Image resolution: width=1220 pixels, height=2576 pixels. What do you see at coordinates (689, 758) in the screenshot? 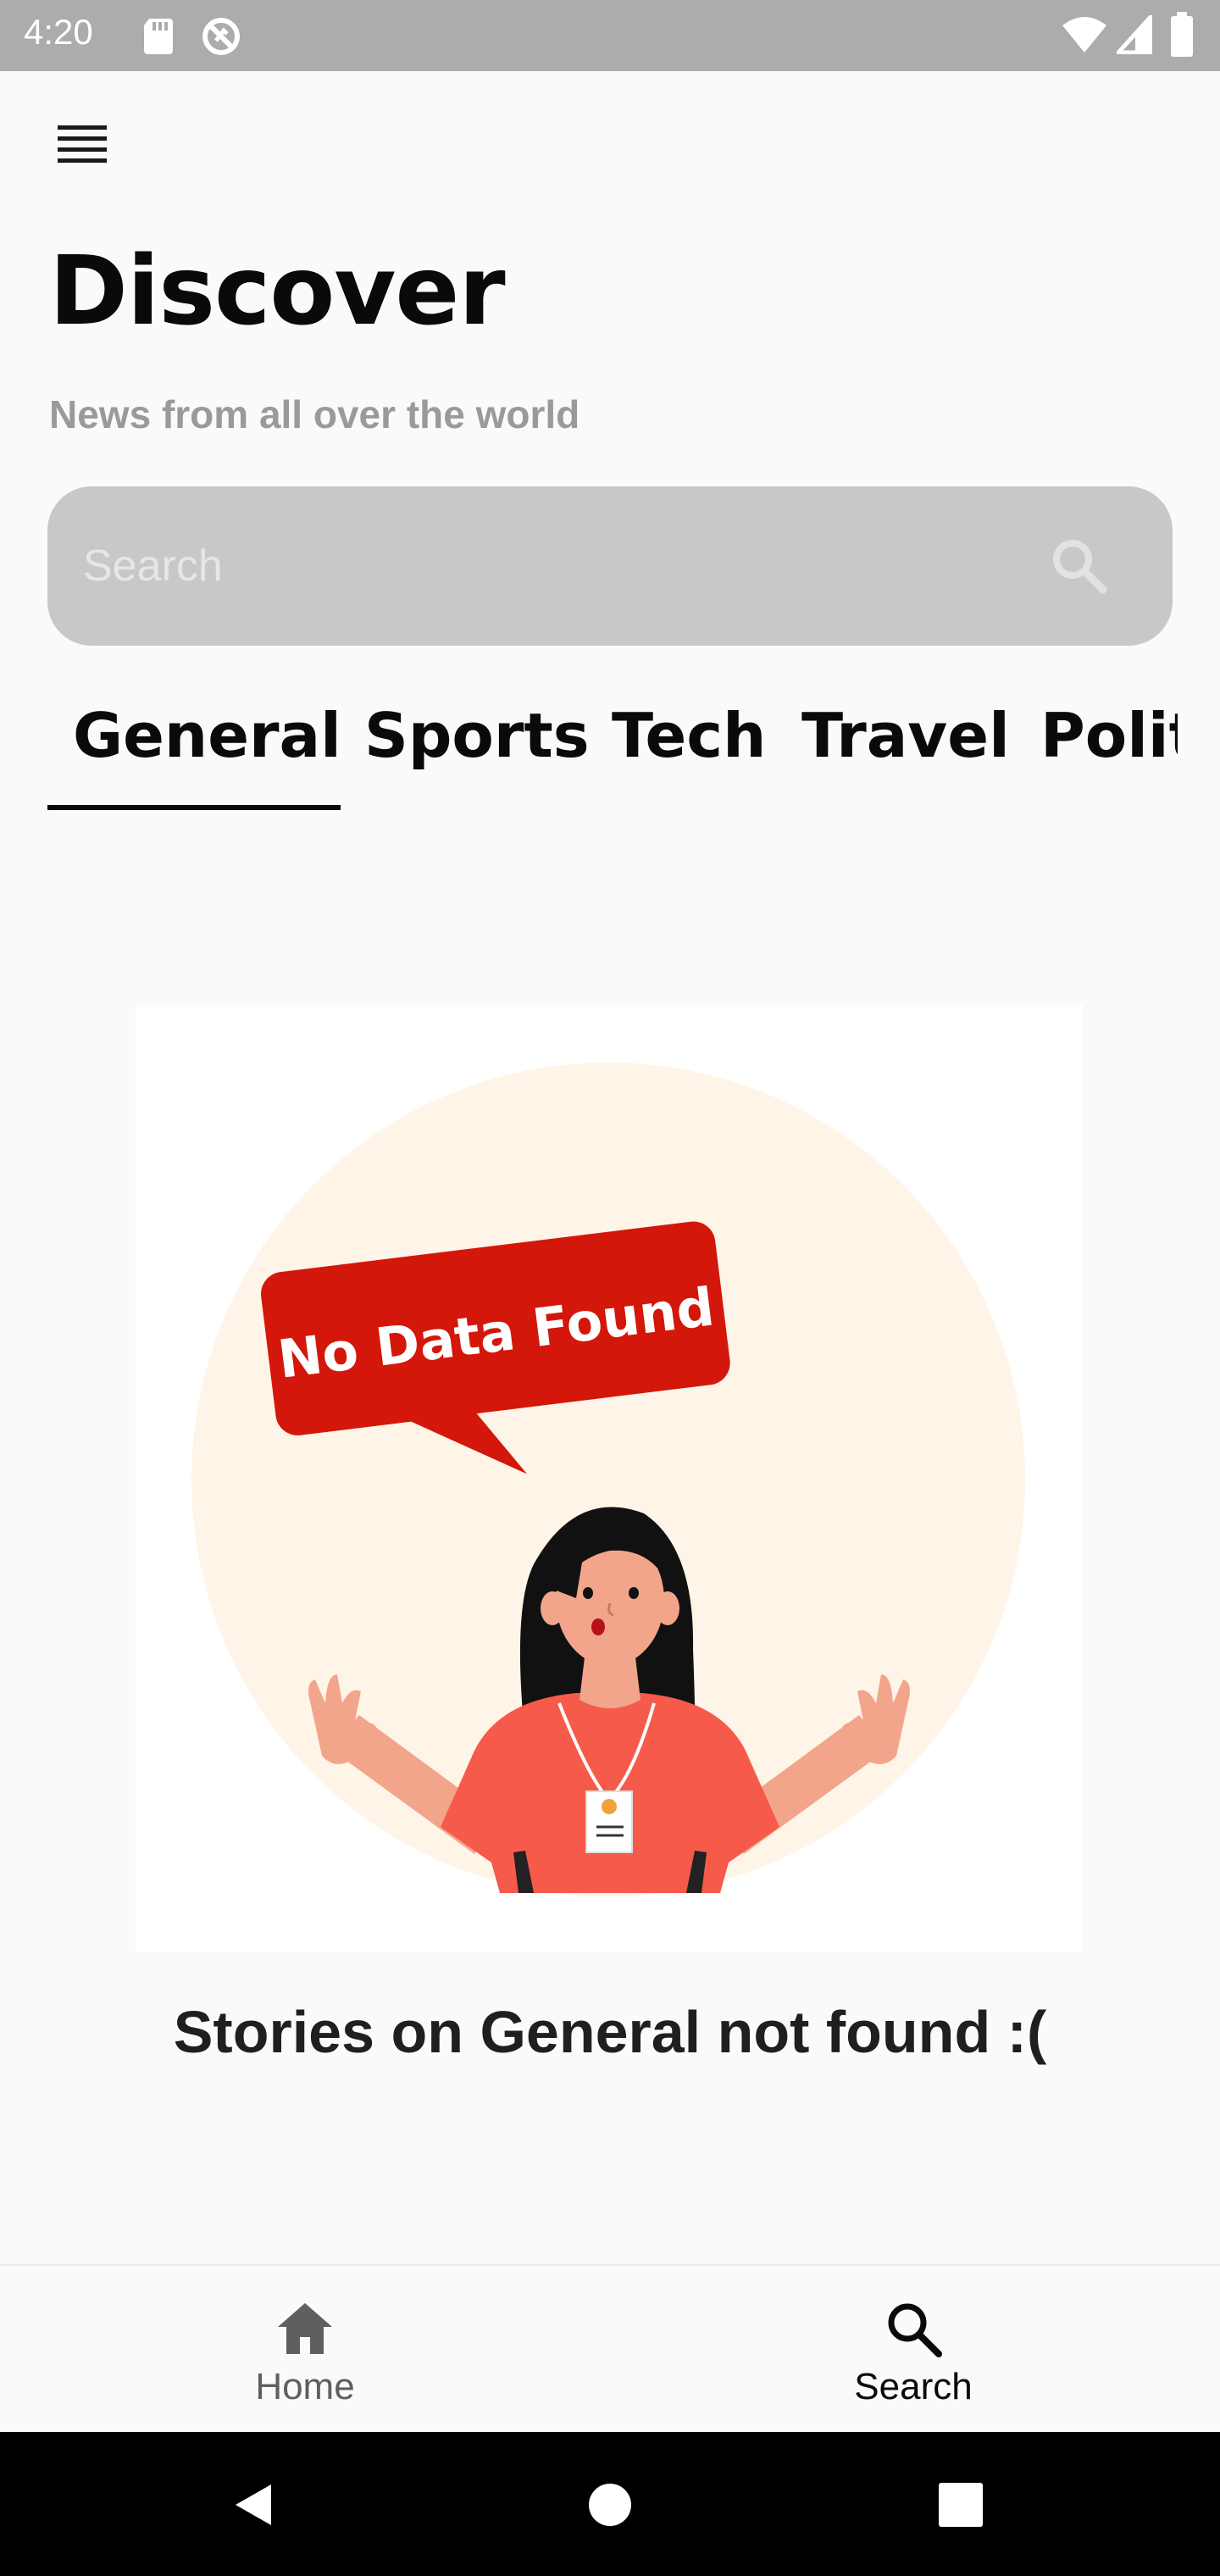
I see `tab-tech: Tech` at bounding box center [689, 758].